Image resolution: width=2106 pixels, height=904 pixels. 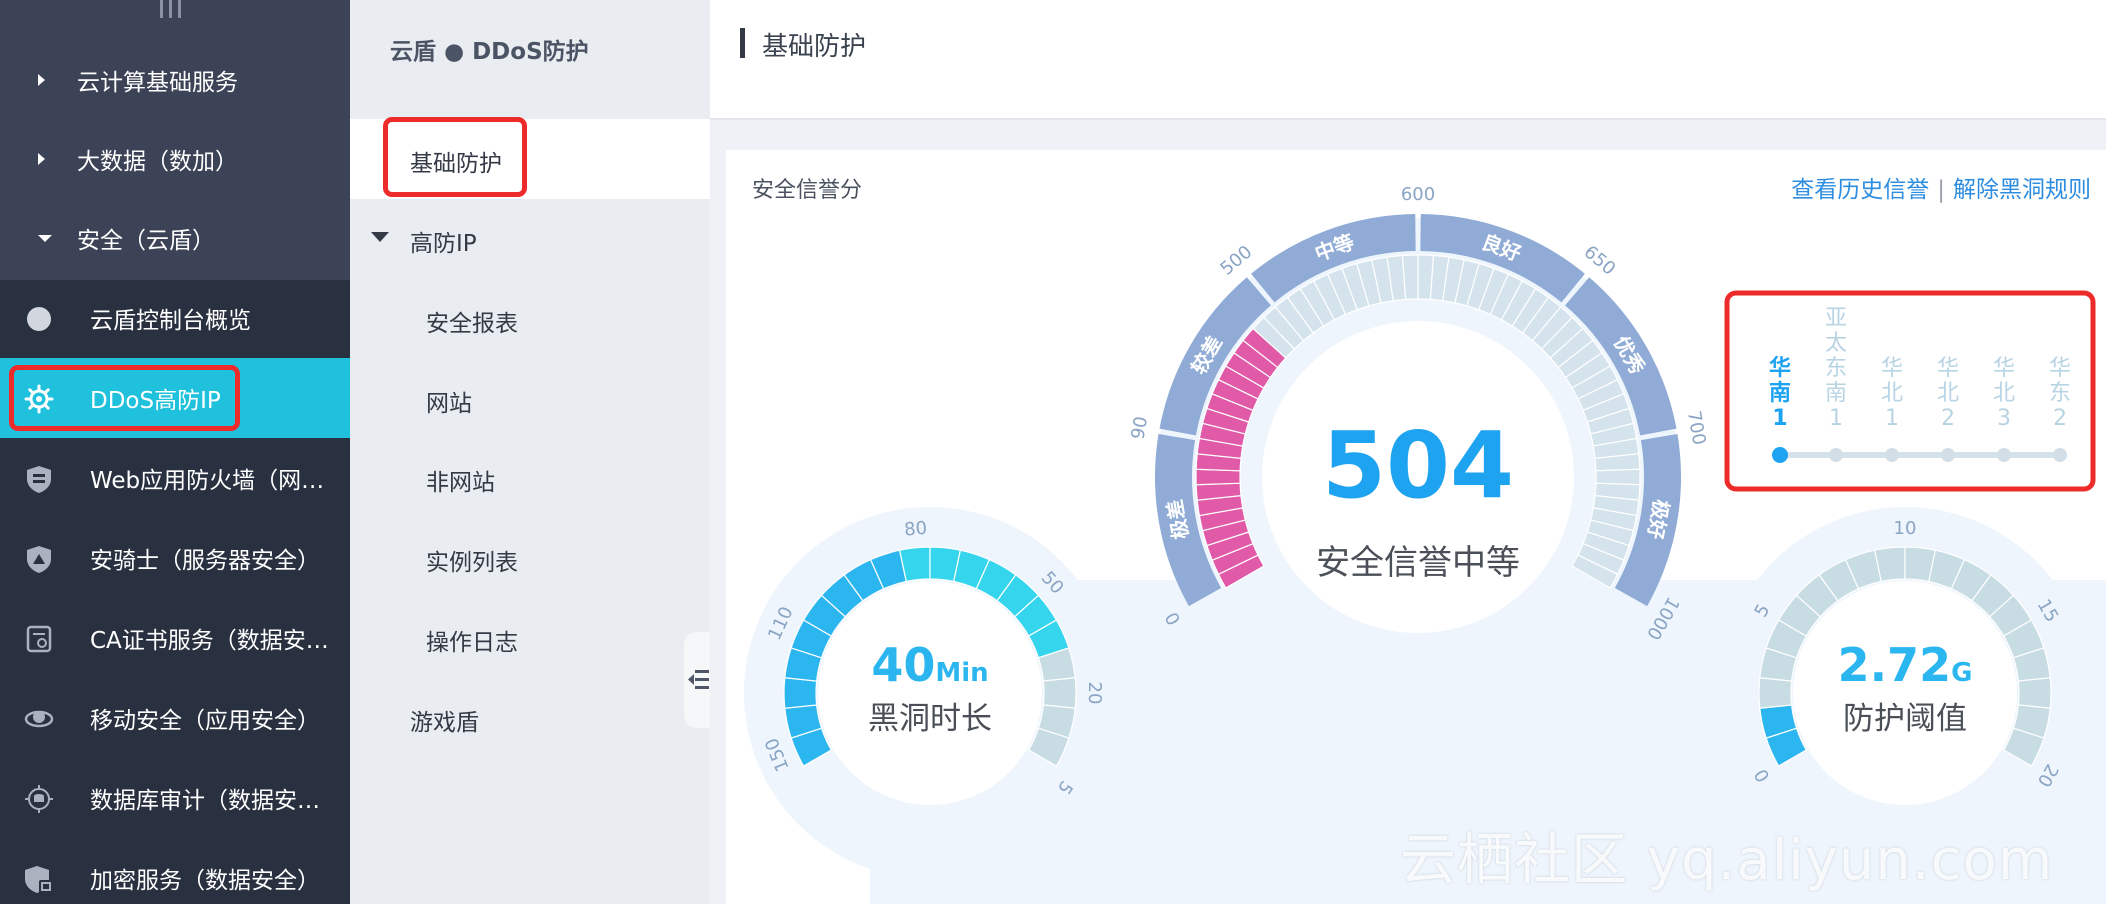 What do you see at coordinates (1836, 343) in the screenshot?
I see `region-label-char: 太` at bounding box center [1836, 343].